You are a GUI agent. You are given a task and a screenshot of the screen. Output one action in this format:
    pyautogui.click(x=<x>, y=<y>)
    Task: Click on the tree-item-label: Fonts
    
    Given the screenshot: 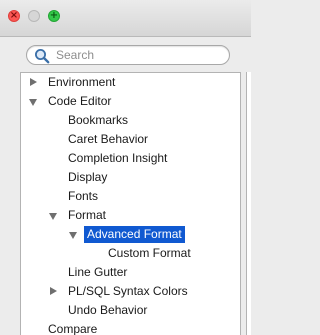 What is the action you would take?
    pyautogui.click(x=83, y=196)
    